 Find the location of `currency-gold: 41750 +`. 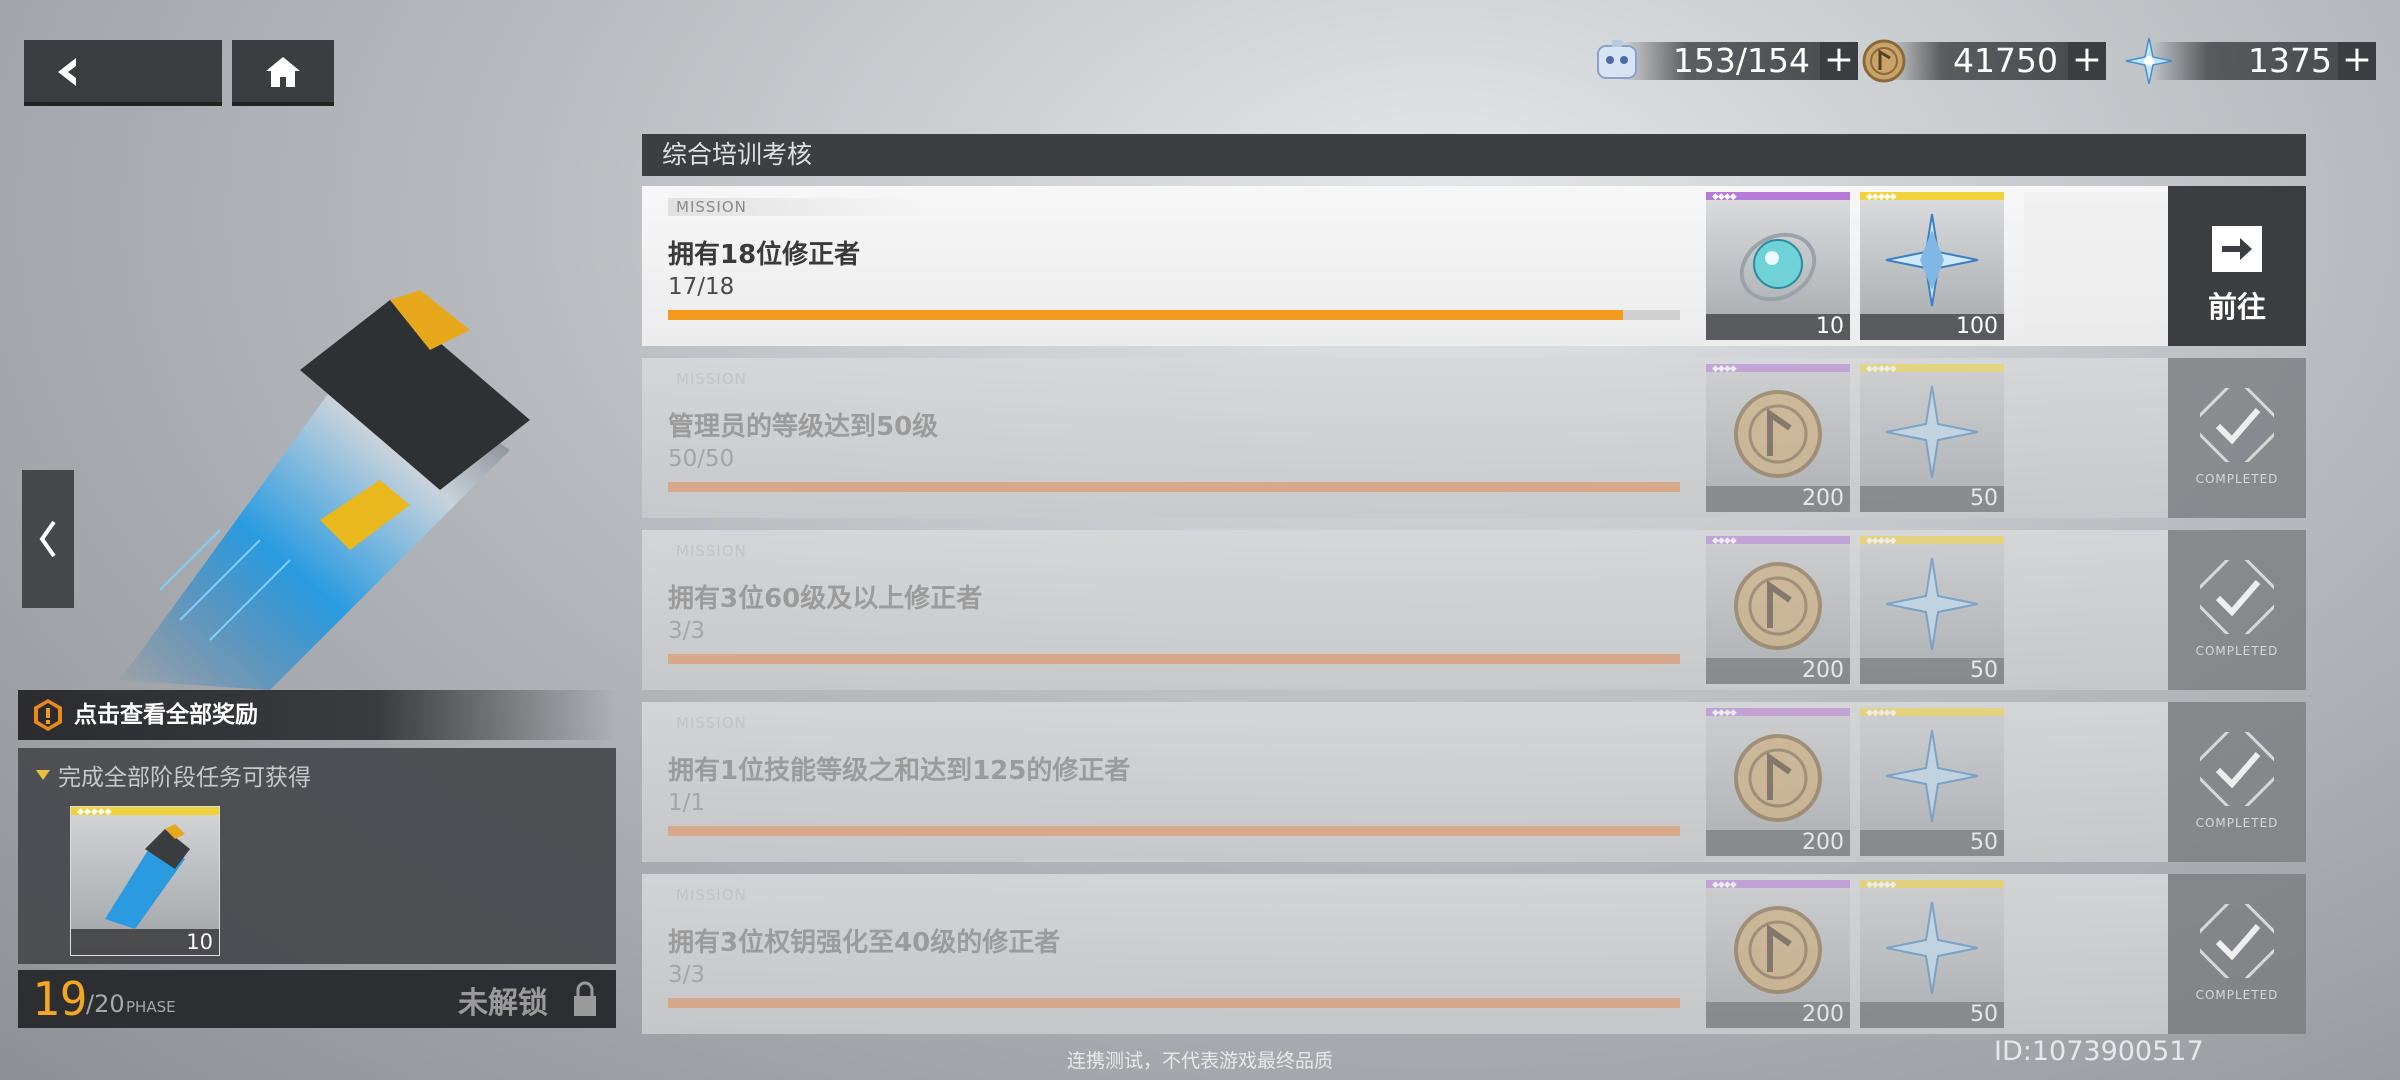

currency-gold: 41750 + is located at coordinates (1983, 61).